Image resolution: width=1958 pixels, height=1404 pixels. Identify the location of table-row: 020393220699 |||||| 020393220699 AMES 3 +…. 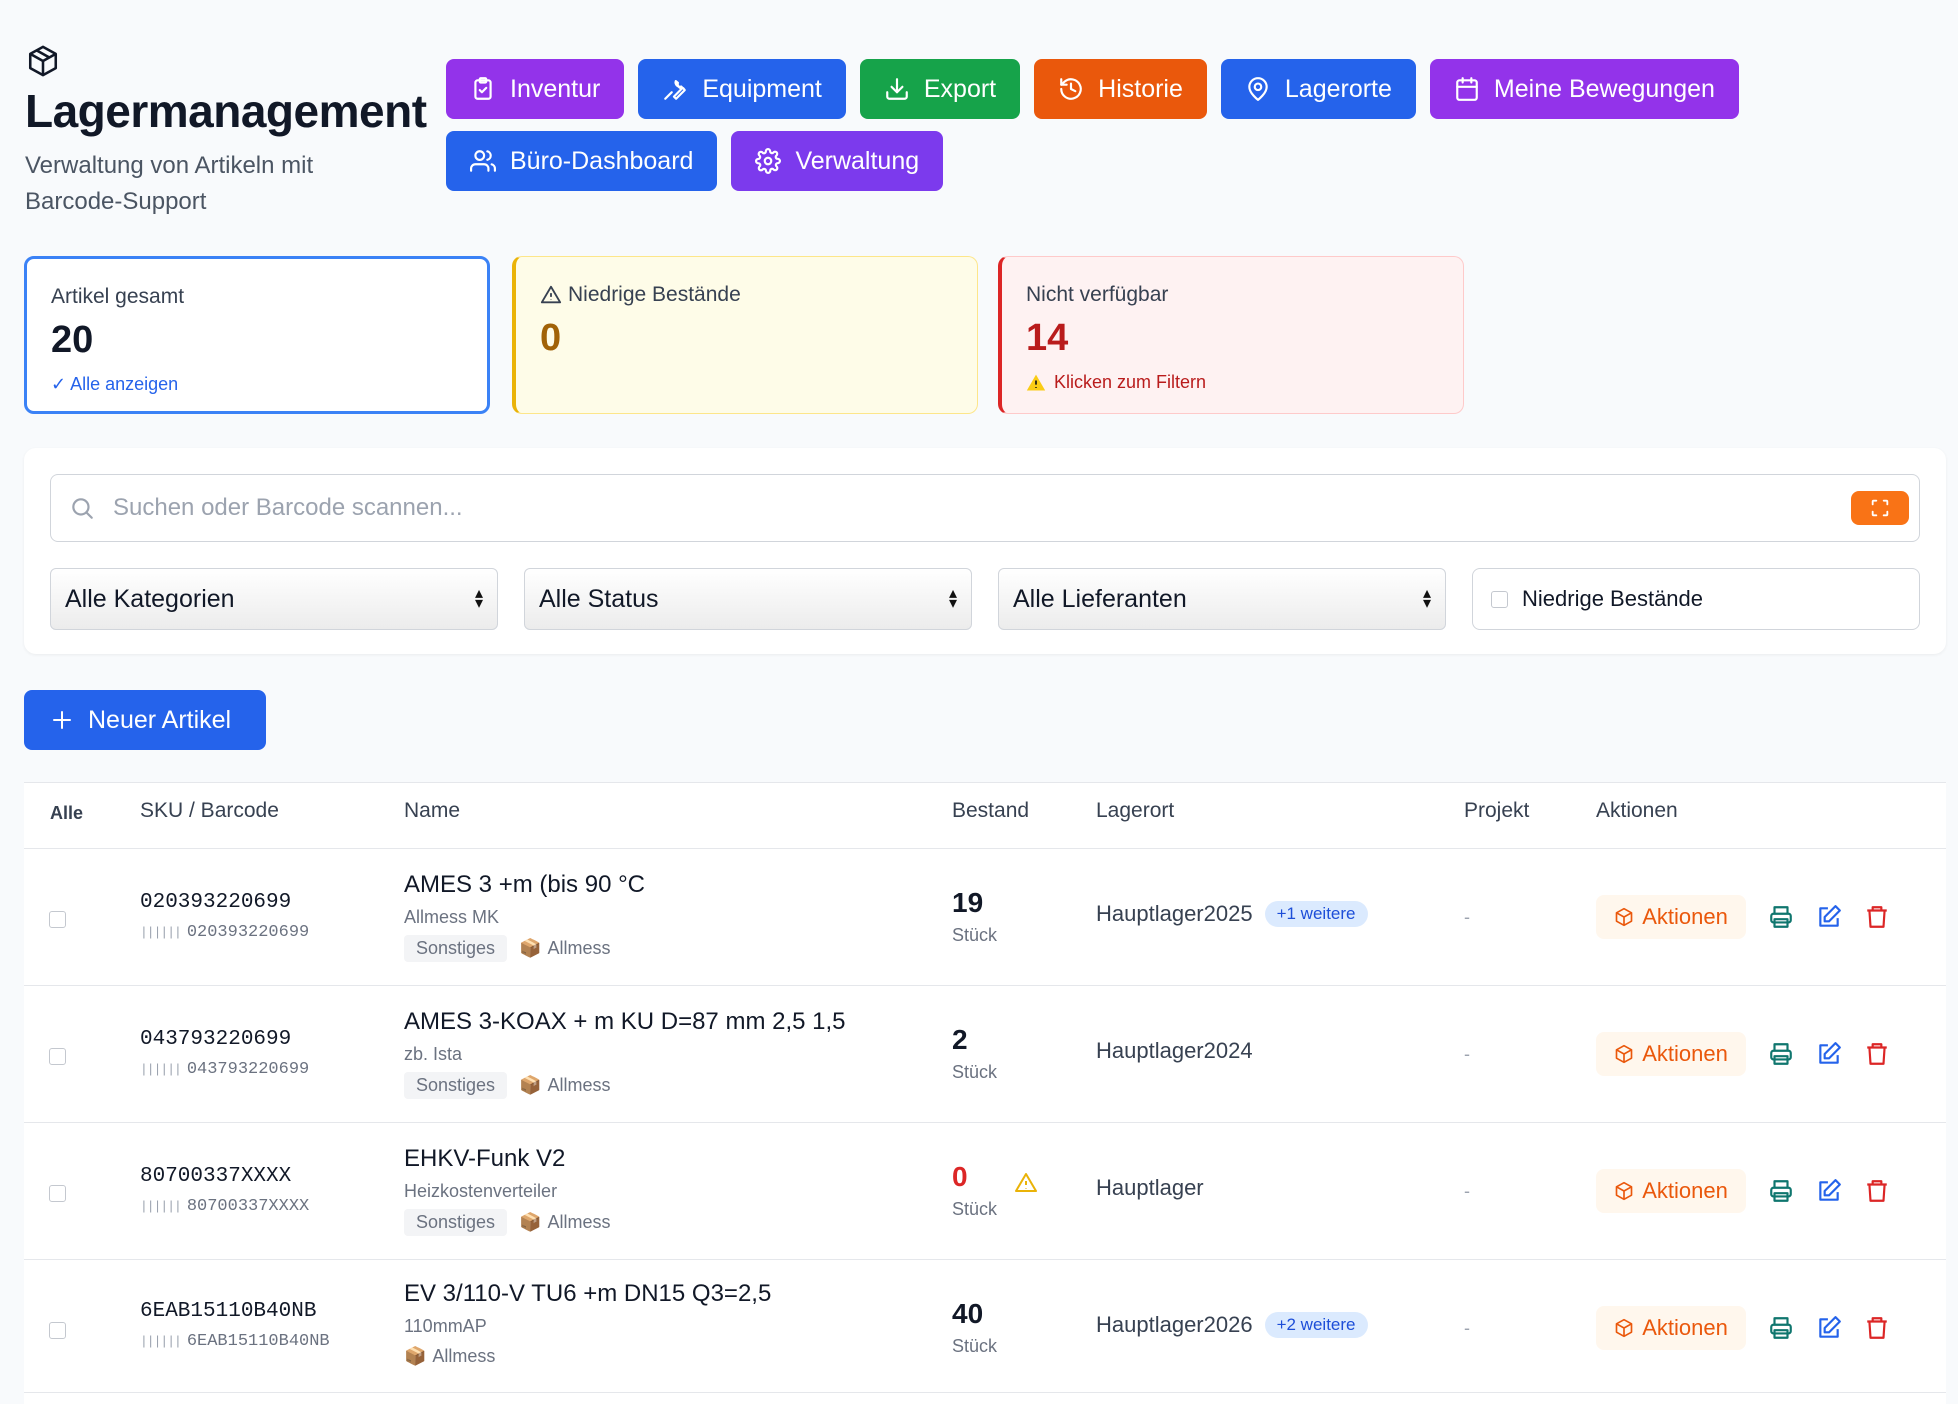
(985, 916).